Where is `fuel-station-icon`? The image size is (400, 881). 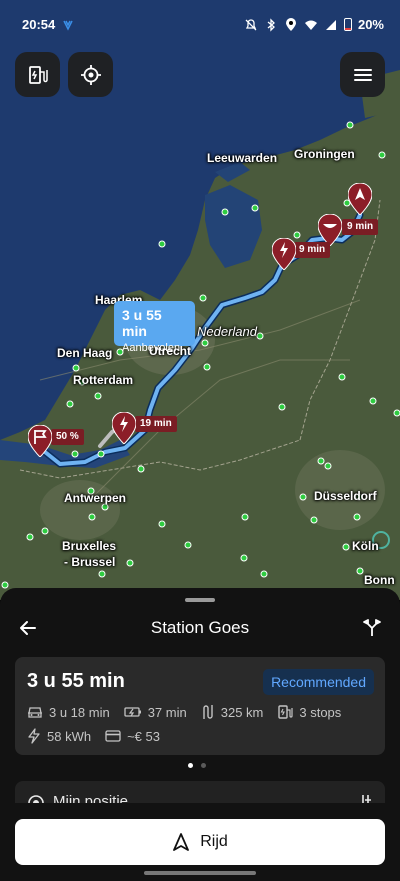
fuel-station-icon is located at coordinates (38, 74).